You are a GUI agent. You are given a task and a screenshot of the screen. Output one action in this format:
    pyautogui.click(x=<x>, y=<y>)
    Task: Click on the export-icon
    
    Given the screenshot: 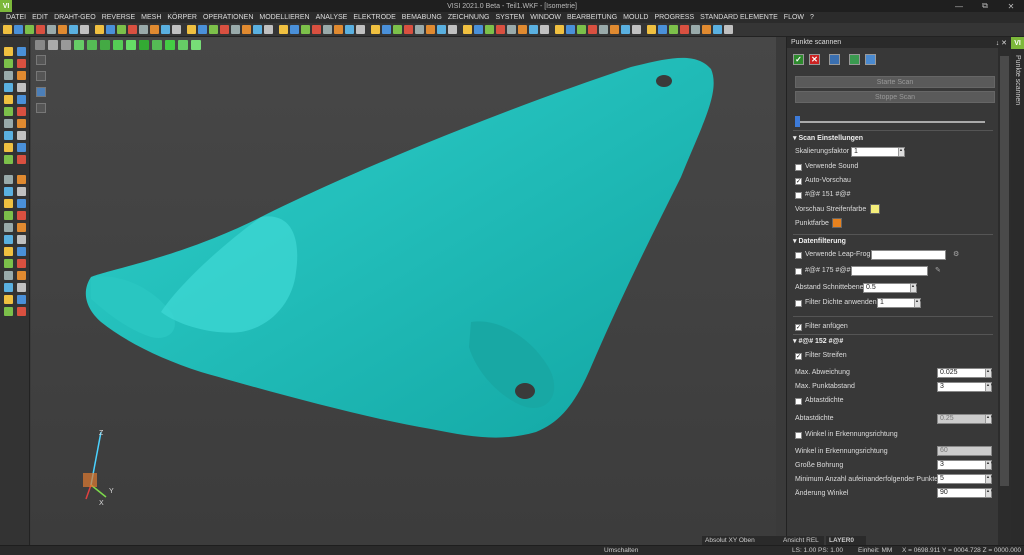 What is the action you would take?
    pyautogui.click(x=854, y=59)
    